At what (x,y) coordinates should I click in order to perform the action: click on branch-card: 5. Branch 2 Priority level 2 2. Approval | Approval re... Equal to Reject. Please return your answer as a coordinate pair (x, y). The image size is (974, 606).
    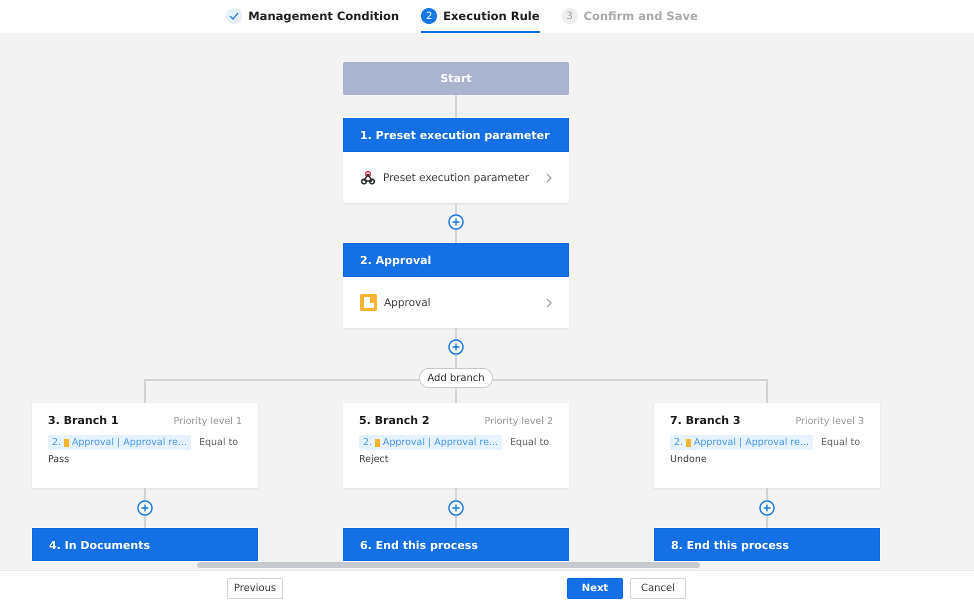
    Looking at the image, I should click on (456, 445).